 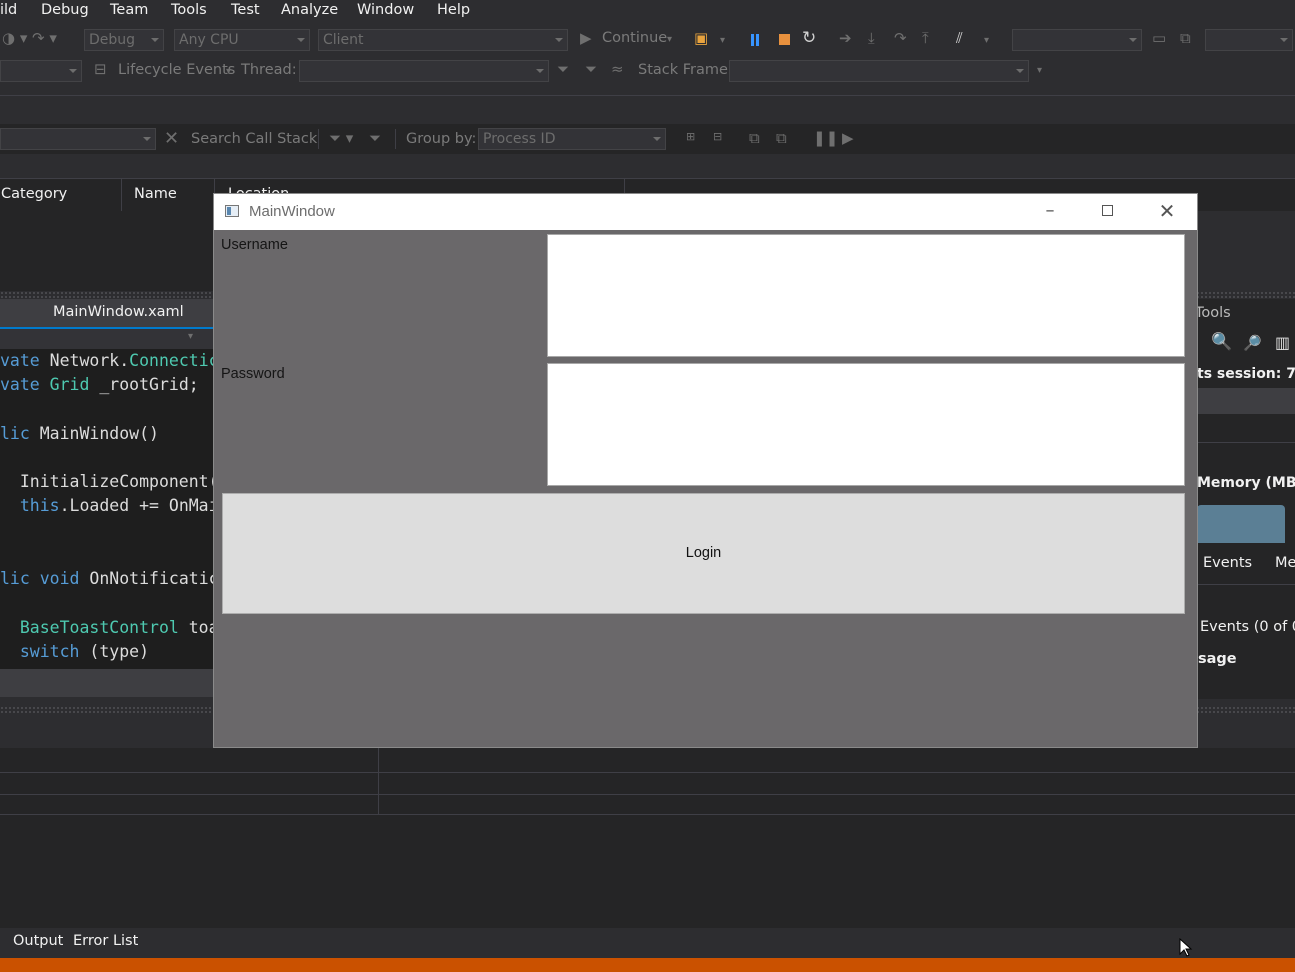 I want to click on resume-threads-icon: ▶, so click(x=848, y=138).